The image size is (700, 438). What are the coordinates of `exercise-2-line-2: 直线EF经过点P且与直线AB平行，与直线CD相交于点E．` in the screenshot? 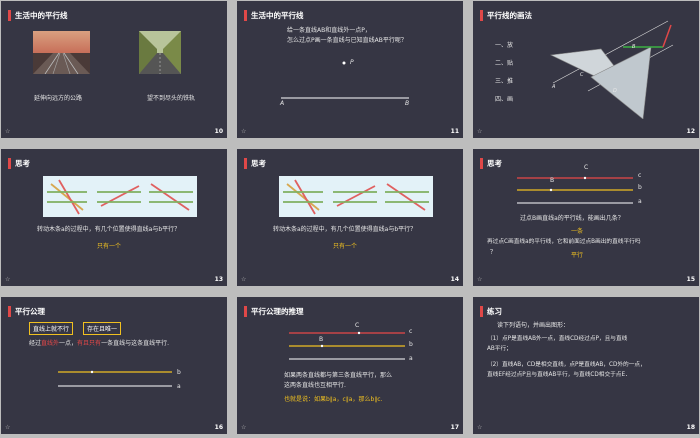 It's located at (559, 375).